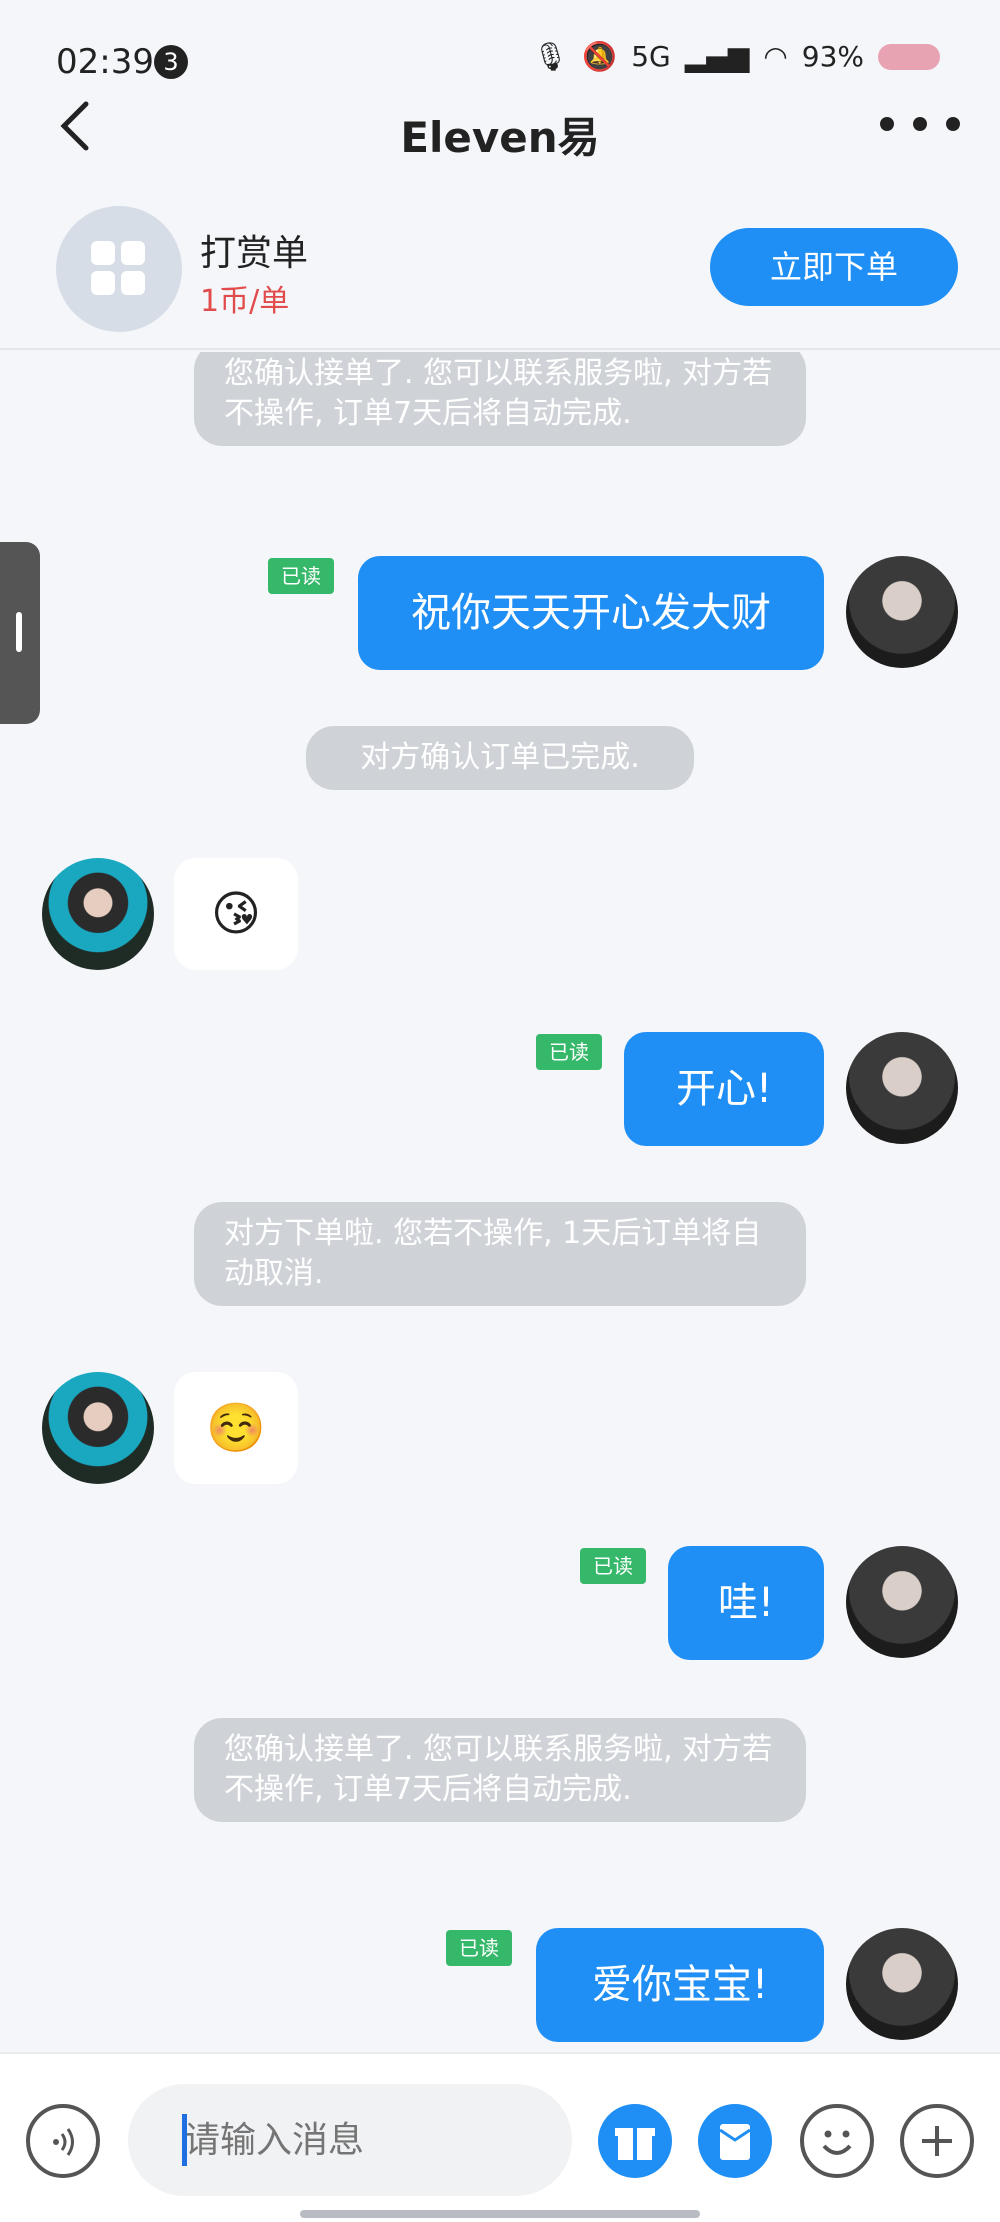 The width and height of the screenshot is (1000, 2222). I want to click on mute-bell-icon: 🔕, so click(600, 56).